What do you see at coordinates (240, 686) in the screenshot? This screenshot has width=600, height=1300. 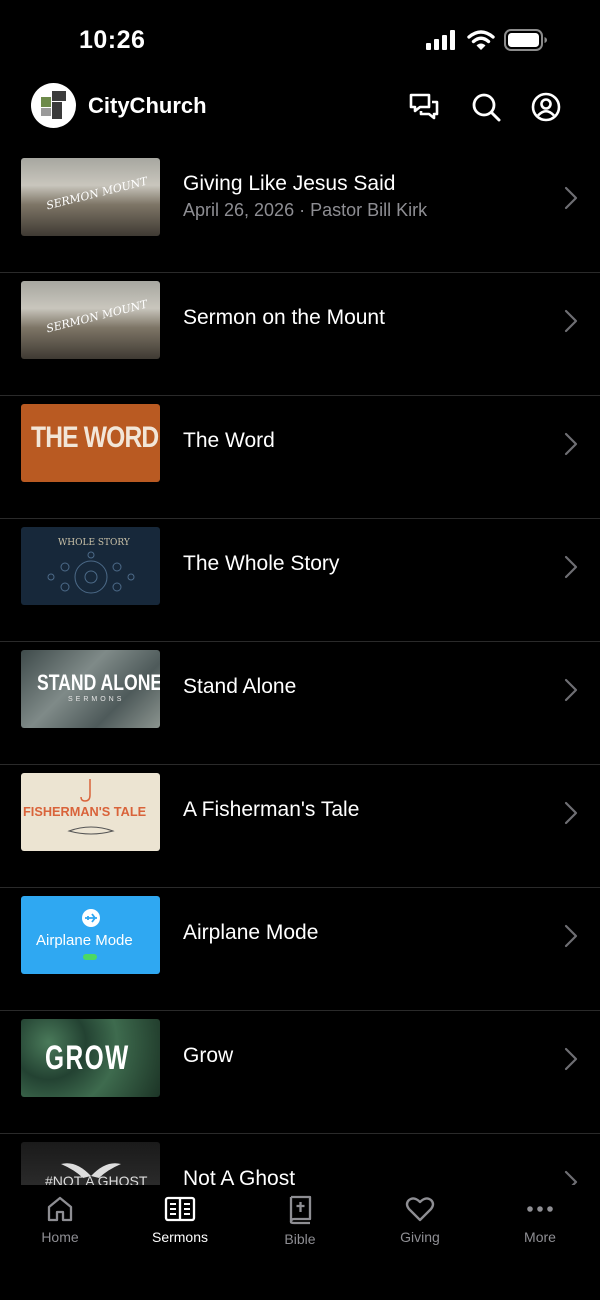 I see `sermon-title: Stand Alone` at bounding box center [240, 686].